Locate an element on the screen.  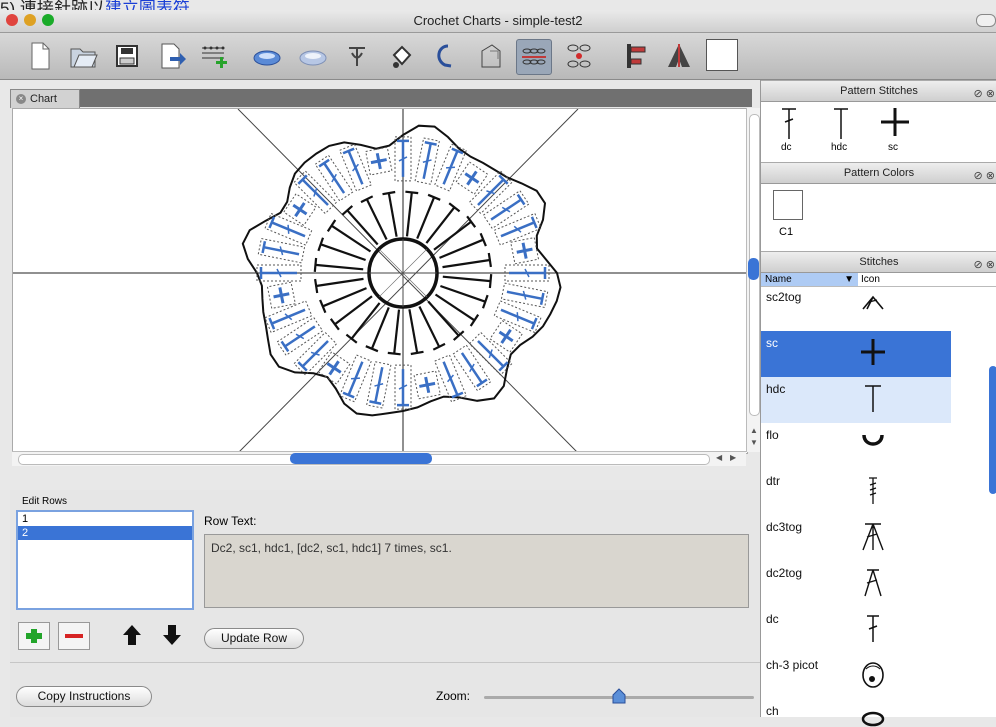
picot-icon is located at coordinates (873, 675).